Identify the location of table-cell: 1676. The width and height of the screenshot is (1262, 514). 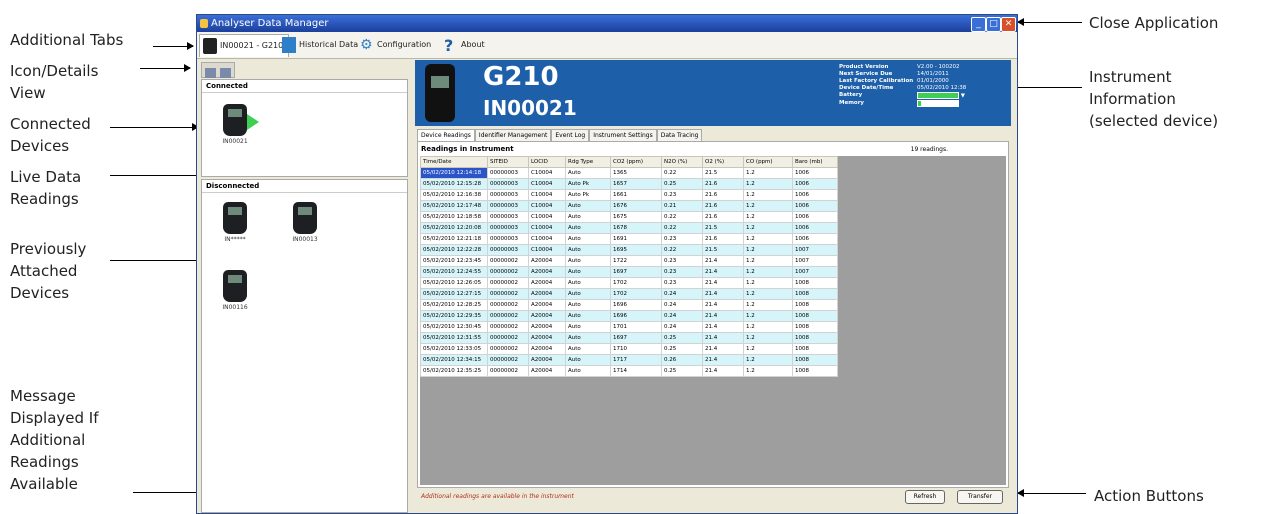
(636, 206).